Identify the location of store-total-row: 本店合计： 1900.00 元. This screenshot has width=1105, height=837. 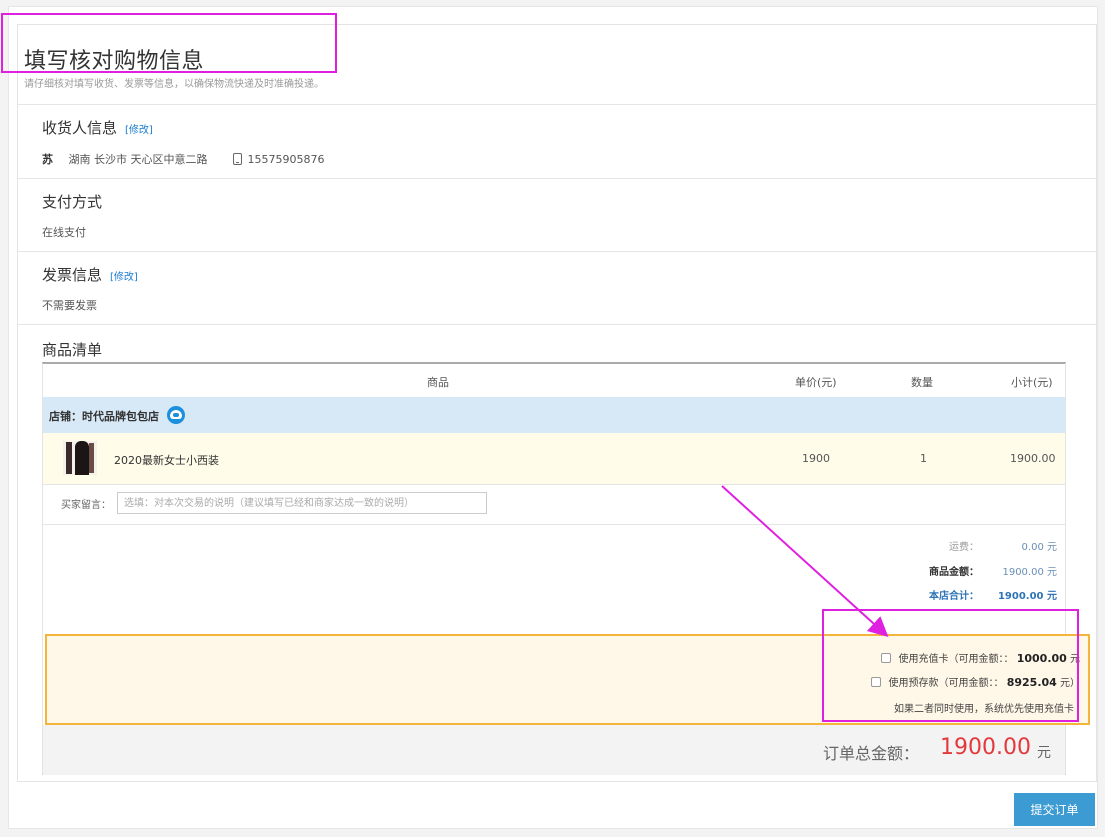
(915, 595).